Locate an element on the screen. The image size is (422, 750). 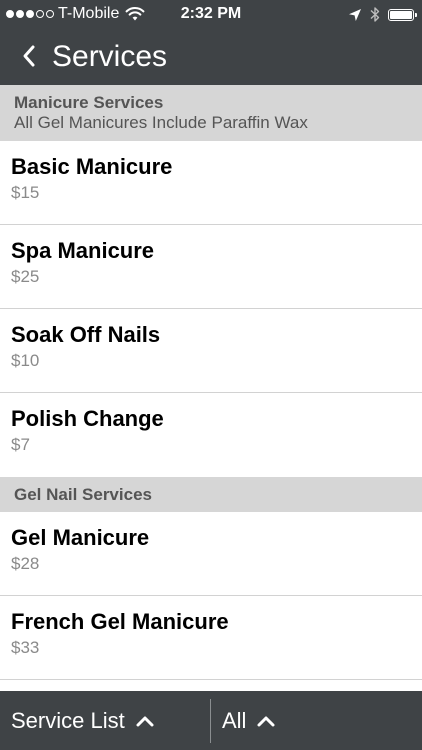
service-list-label: Service List is located at coordinates (68, 720).